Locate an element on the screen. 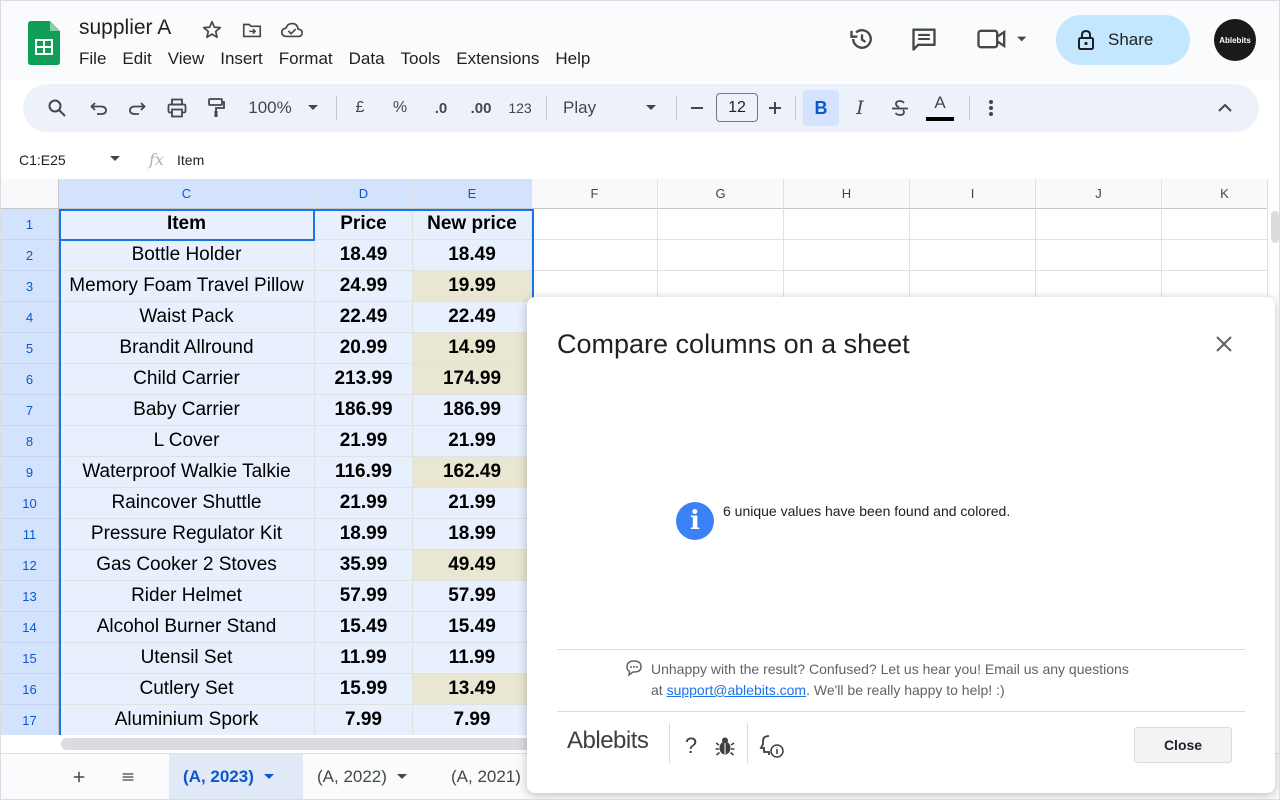 Image resolution: width=1280 pixels, height=800 pixels. item-cell: Cutlery Set is located at coordinates (187, 689).